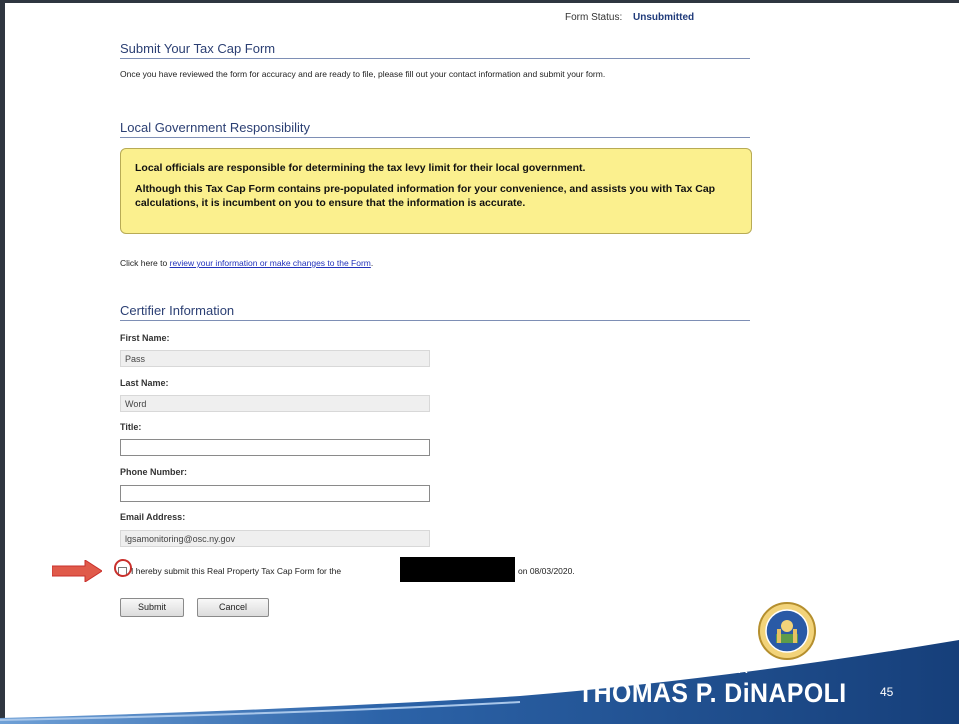 This screenshot has height=724, width=959. I want to click on email-field, so click(275, 538).